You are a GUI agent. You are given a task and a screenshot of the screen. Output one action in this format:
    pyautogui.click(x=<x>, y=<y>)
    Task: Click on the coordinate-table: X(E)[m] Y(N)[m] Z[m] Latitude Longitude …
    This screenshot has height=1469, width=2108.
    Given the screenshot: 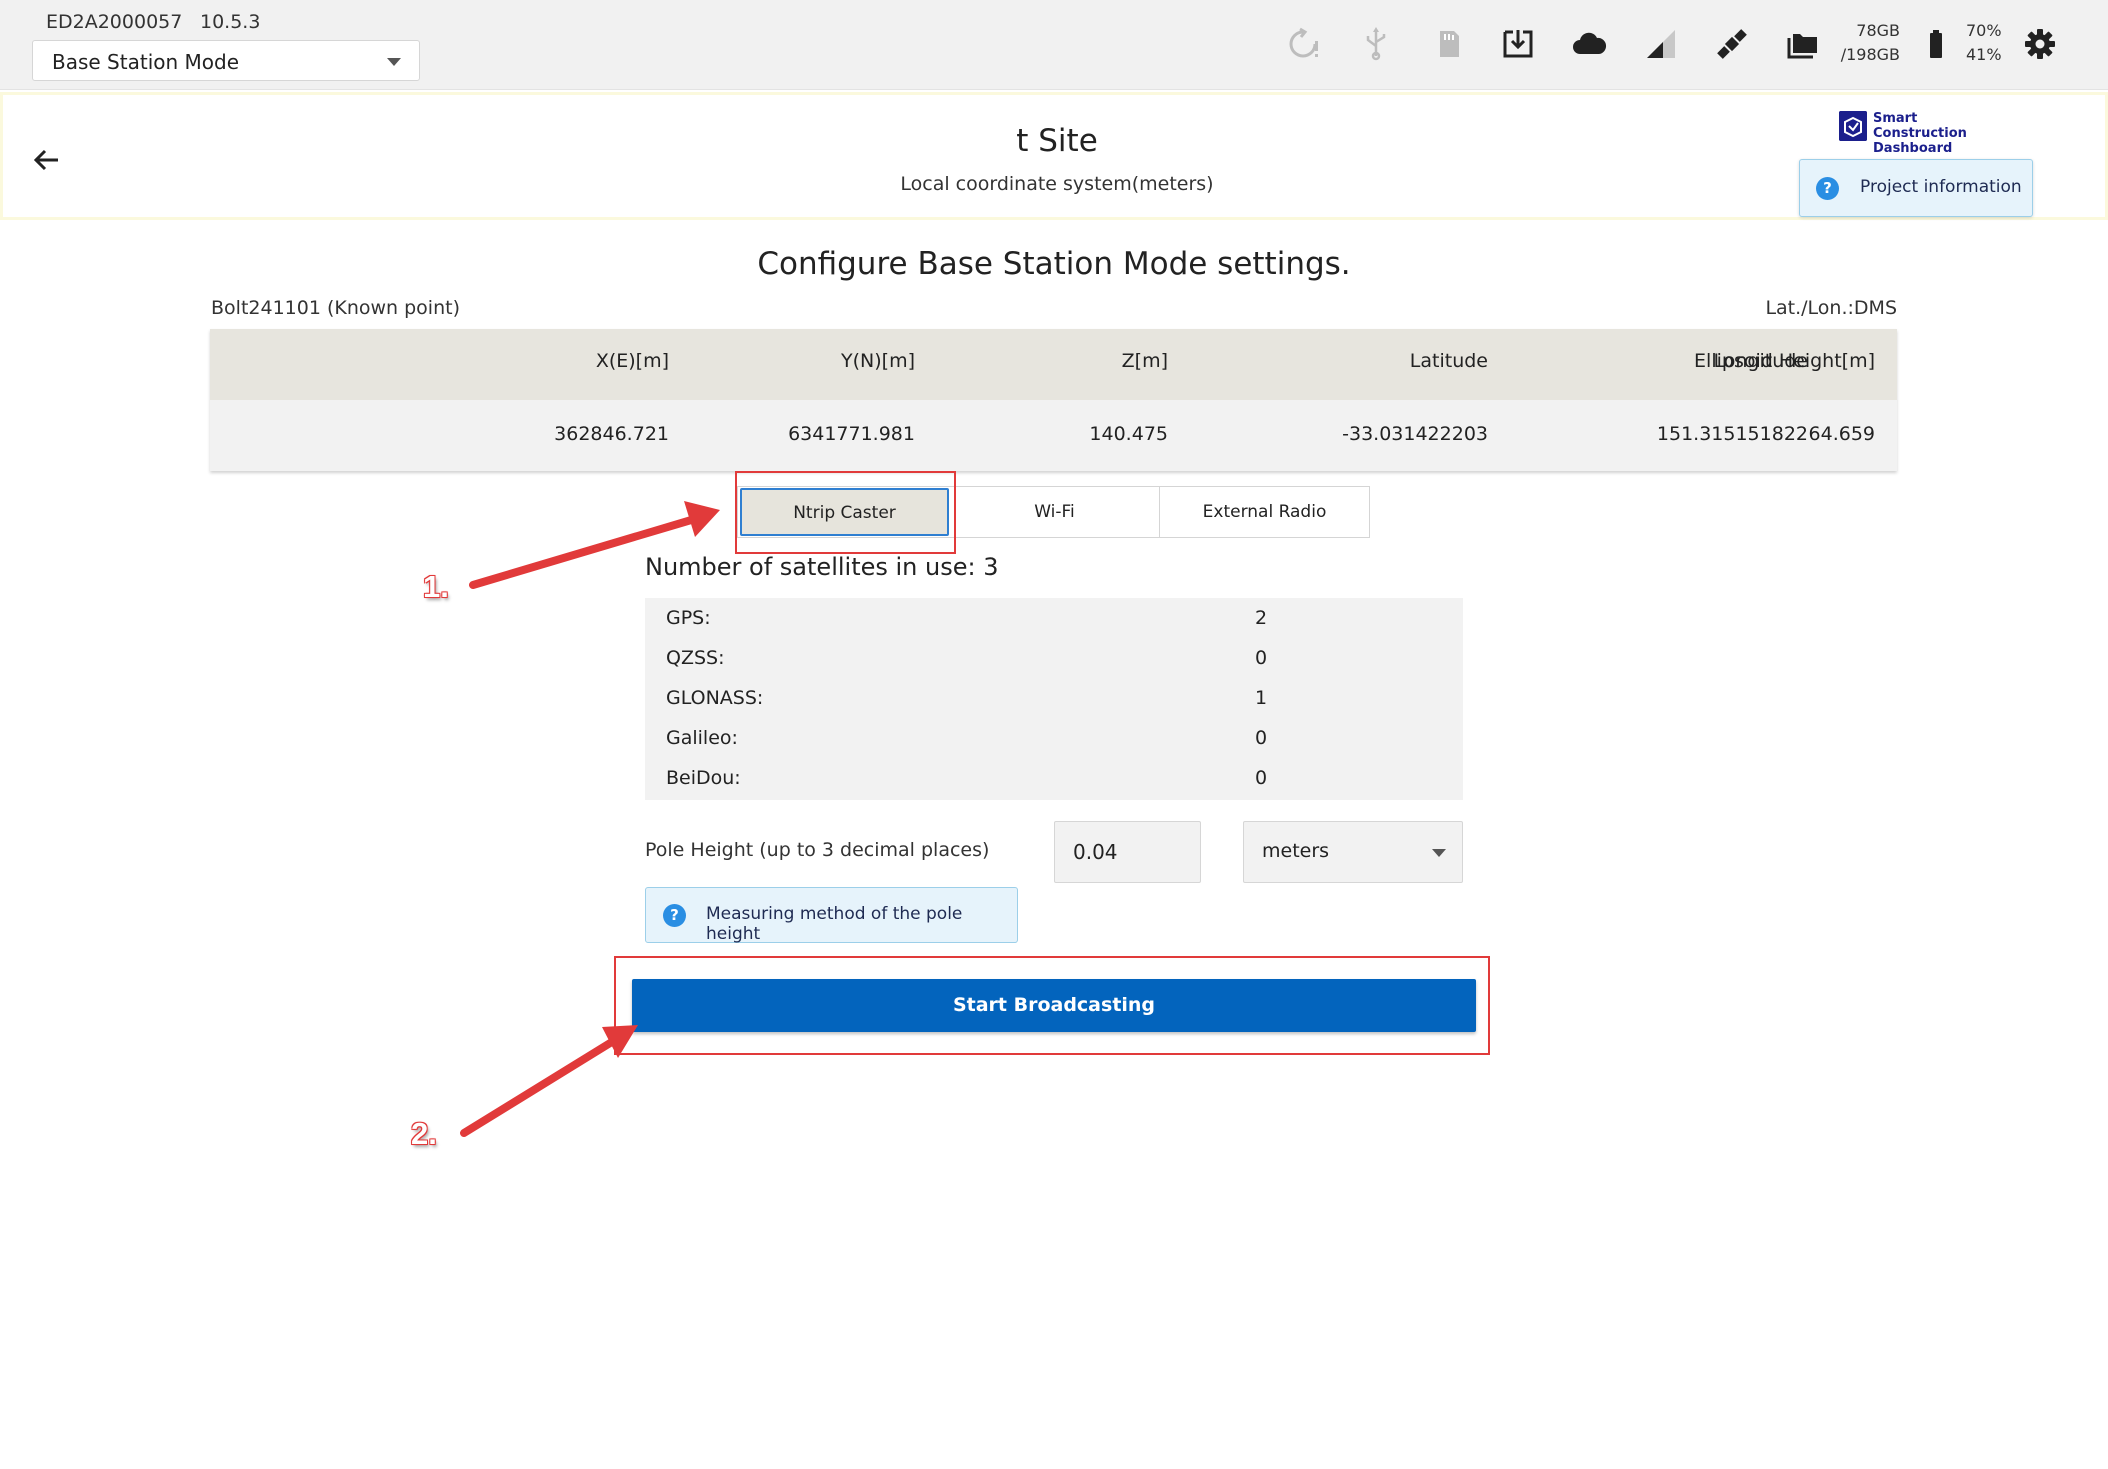 What is the action you would take?
    pyautogui.click(x=1053, y=400)
    